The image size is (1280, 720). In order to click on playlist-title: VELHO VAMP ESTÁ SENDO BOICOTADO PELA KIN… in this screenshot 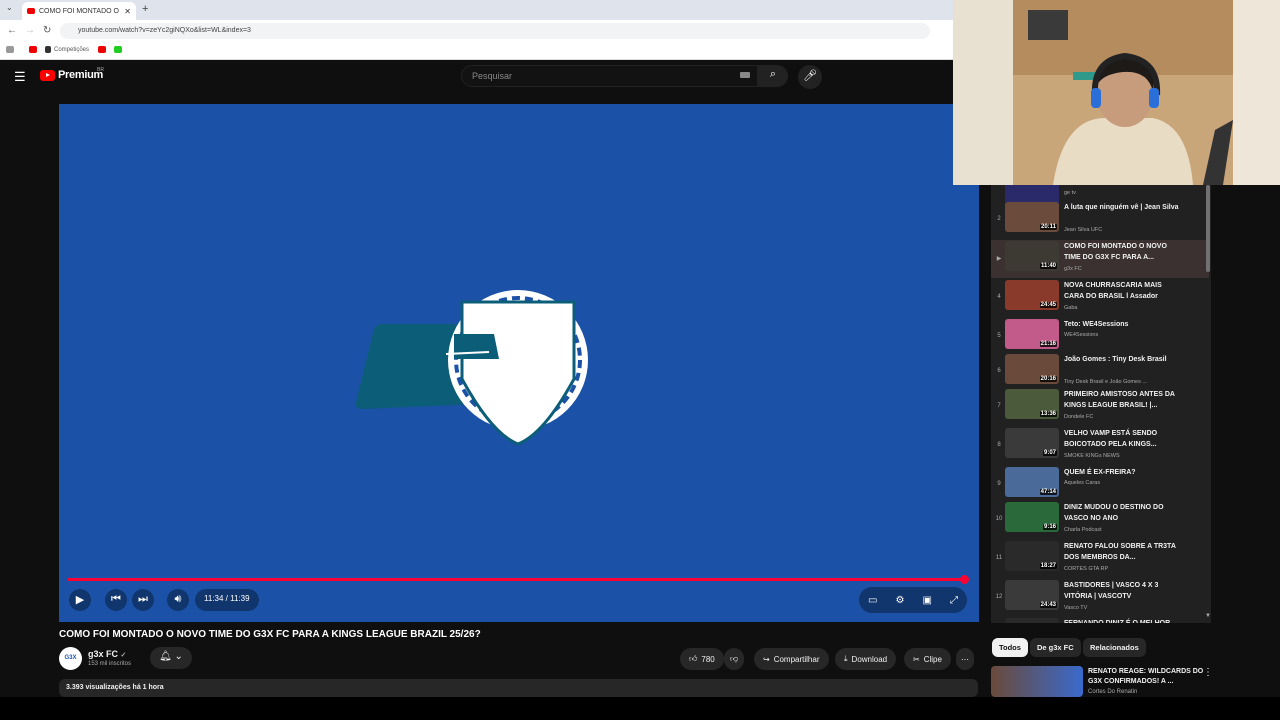, I will do `click(1121, 439)`.